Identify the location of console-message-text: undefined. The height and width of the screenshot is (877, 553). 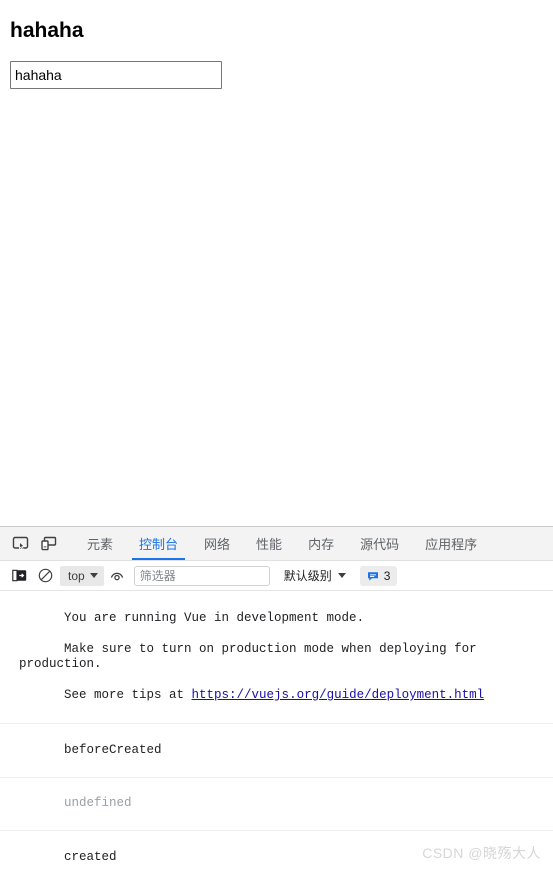
(98, 803).